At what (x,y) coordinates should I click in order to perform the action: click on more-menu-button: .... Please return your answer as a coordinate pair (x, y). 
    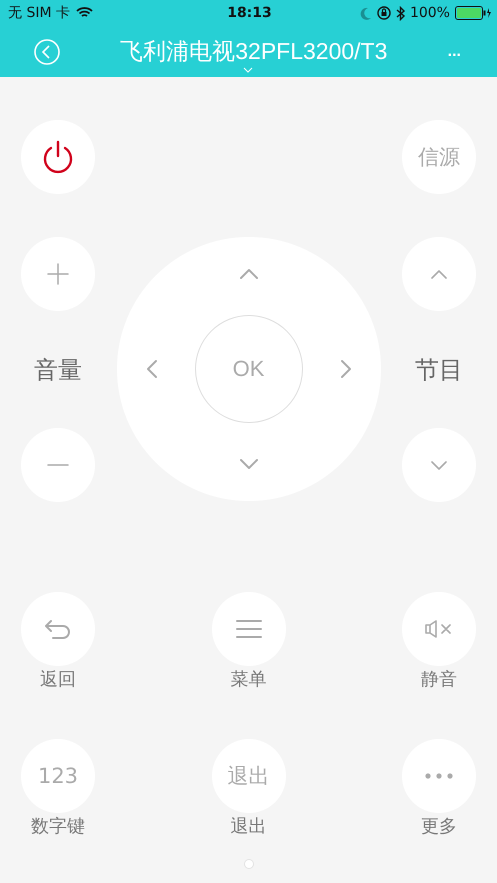
    Looking at the image, I should click on (454, 51).